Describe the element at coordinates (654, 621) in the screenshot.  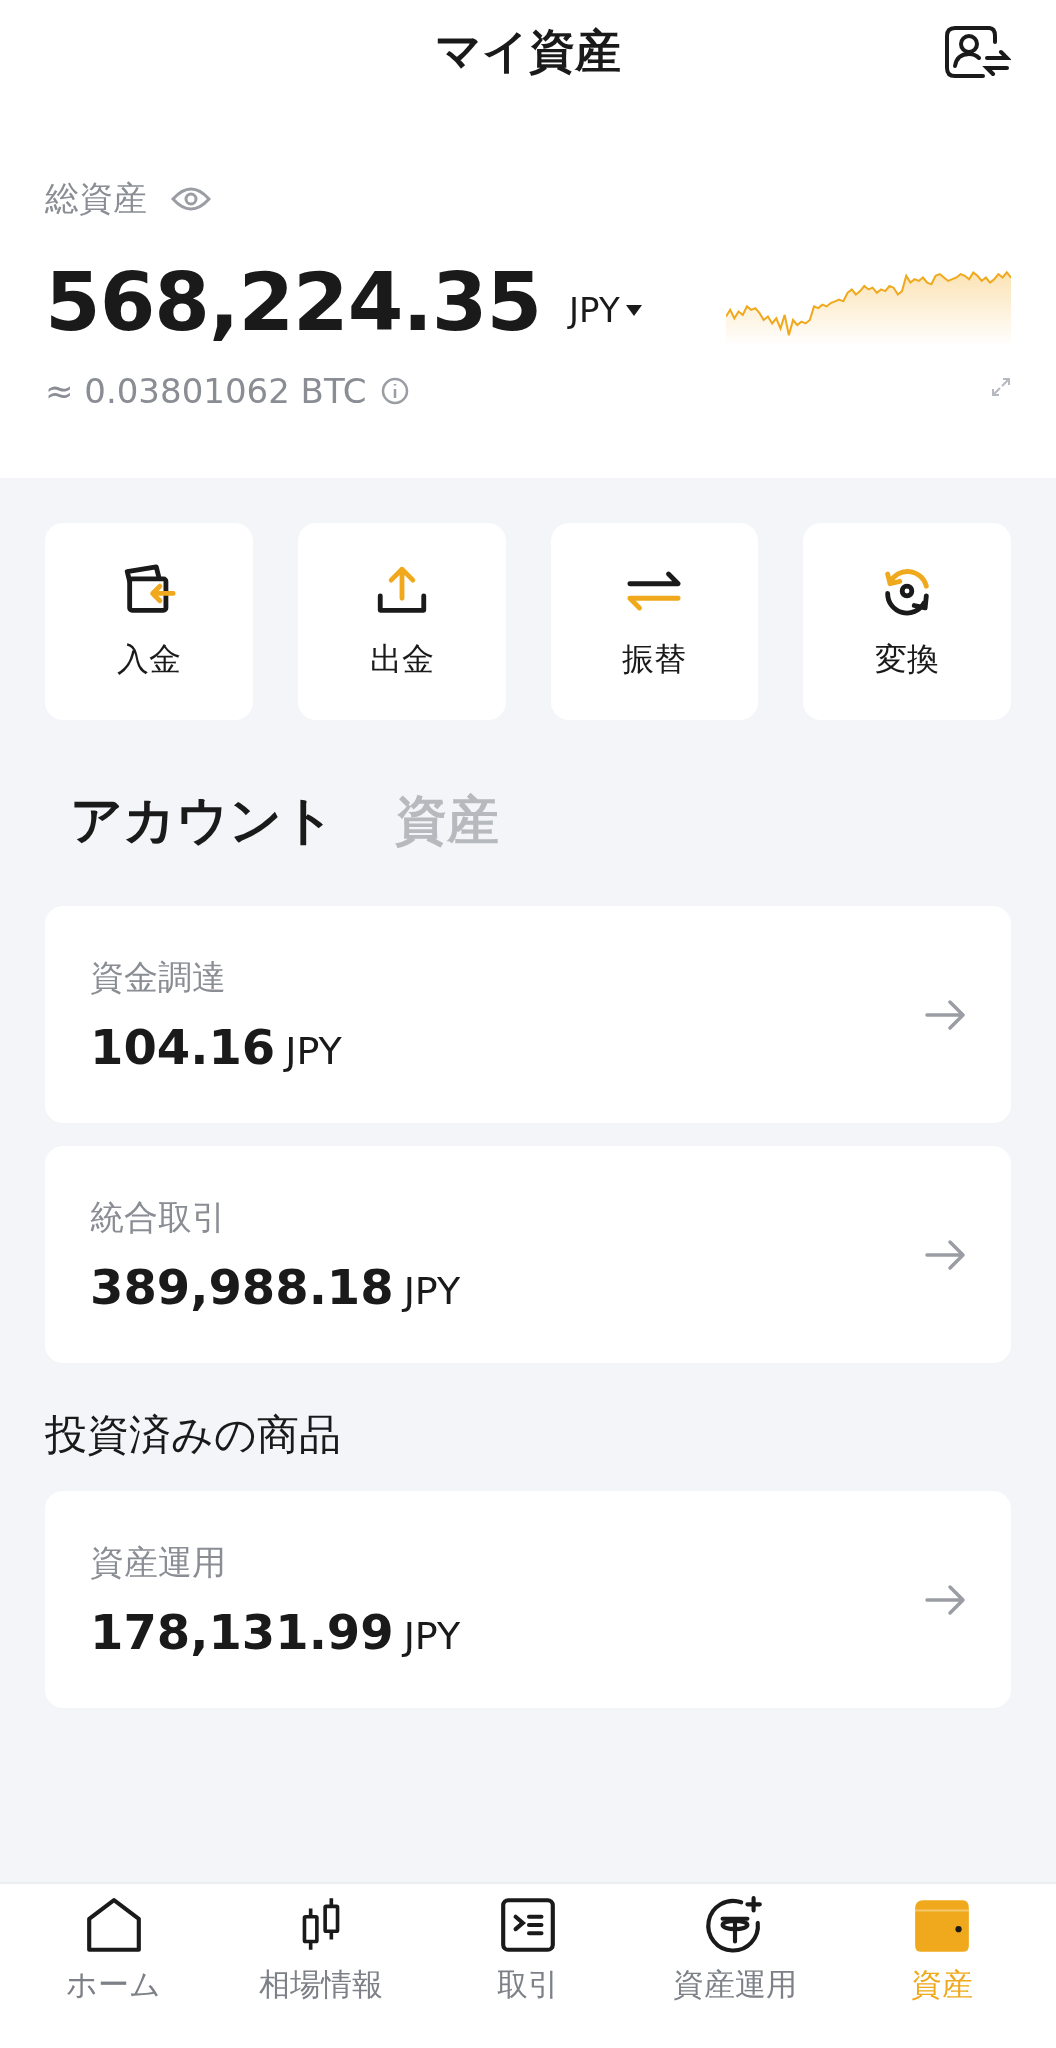
I see `action-button: 振替` at that location.